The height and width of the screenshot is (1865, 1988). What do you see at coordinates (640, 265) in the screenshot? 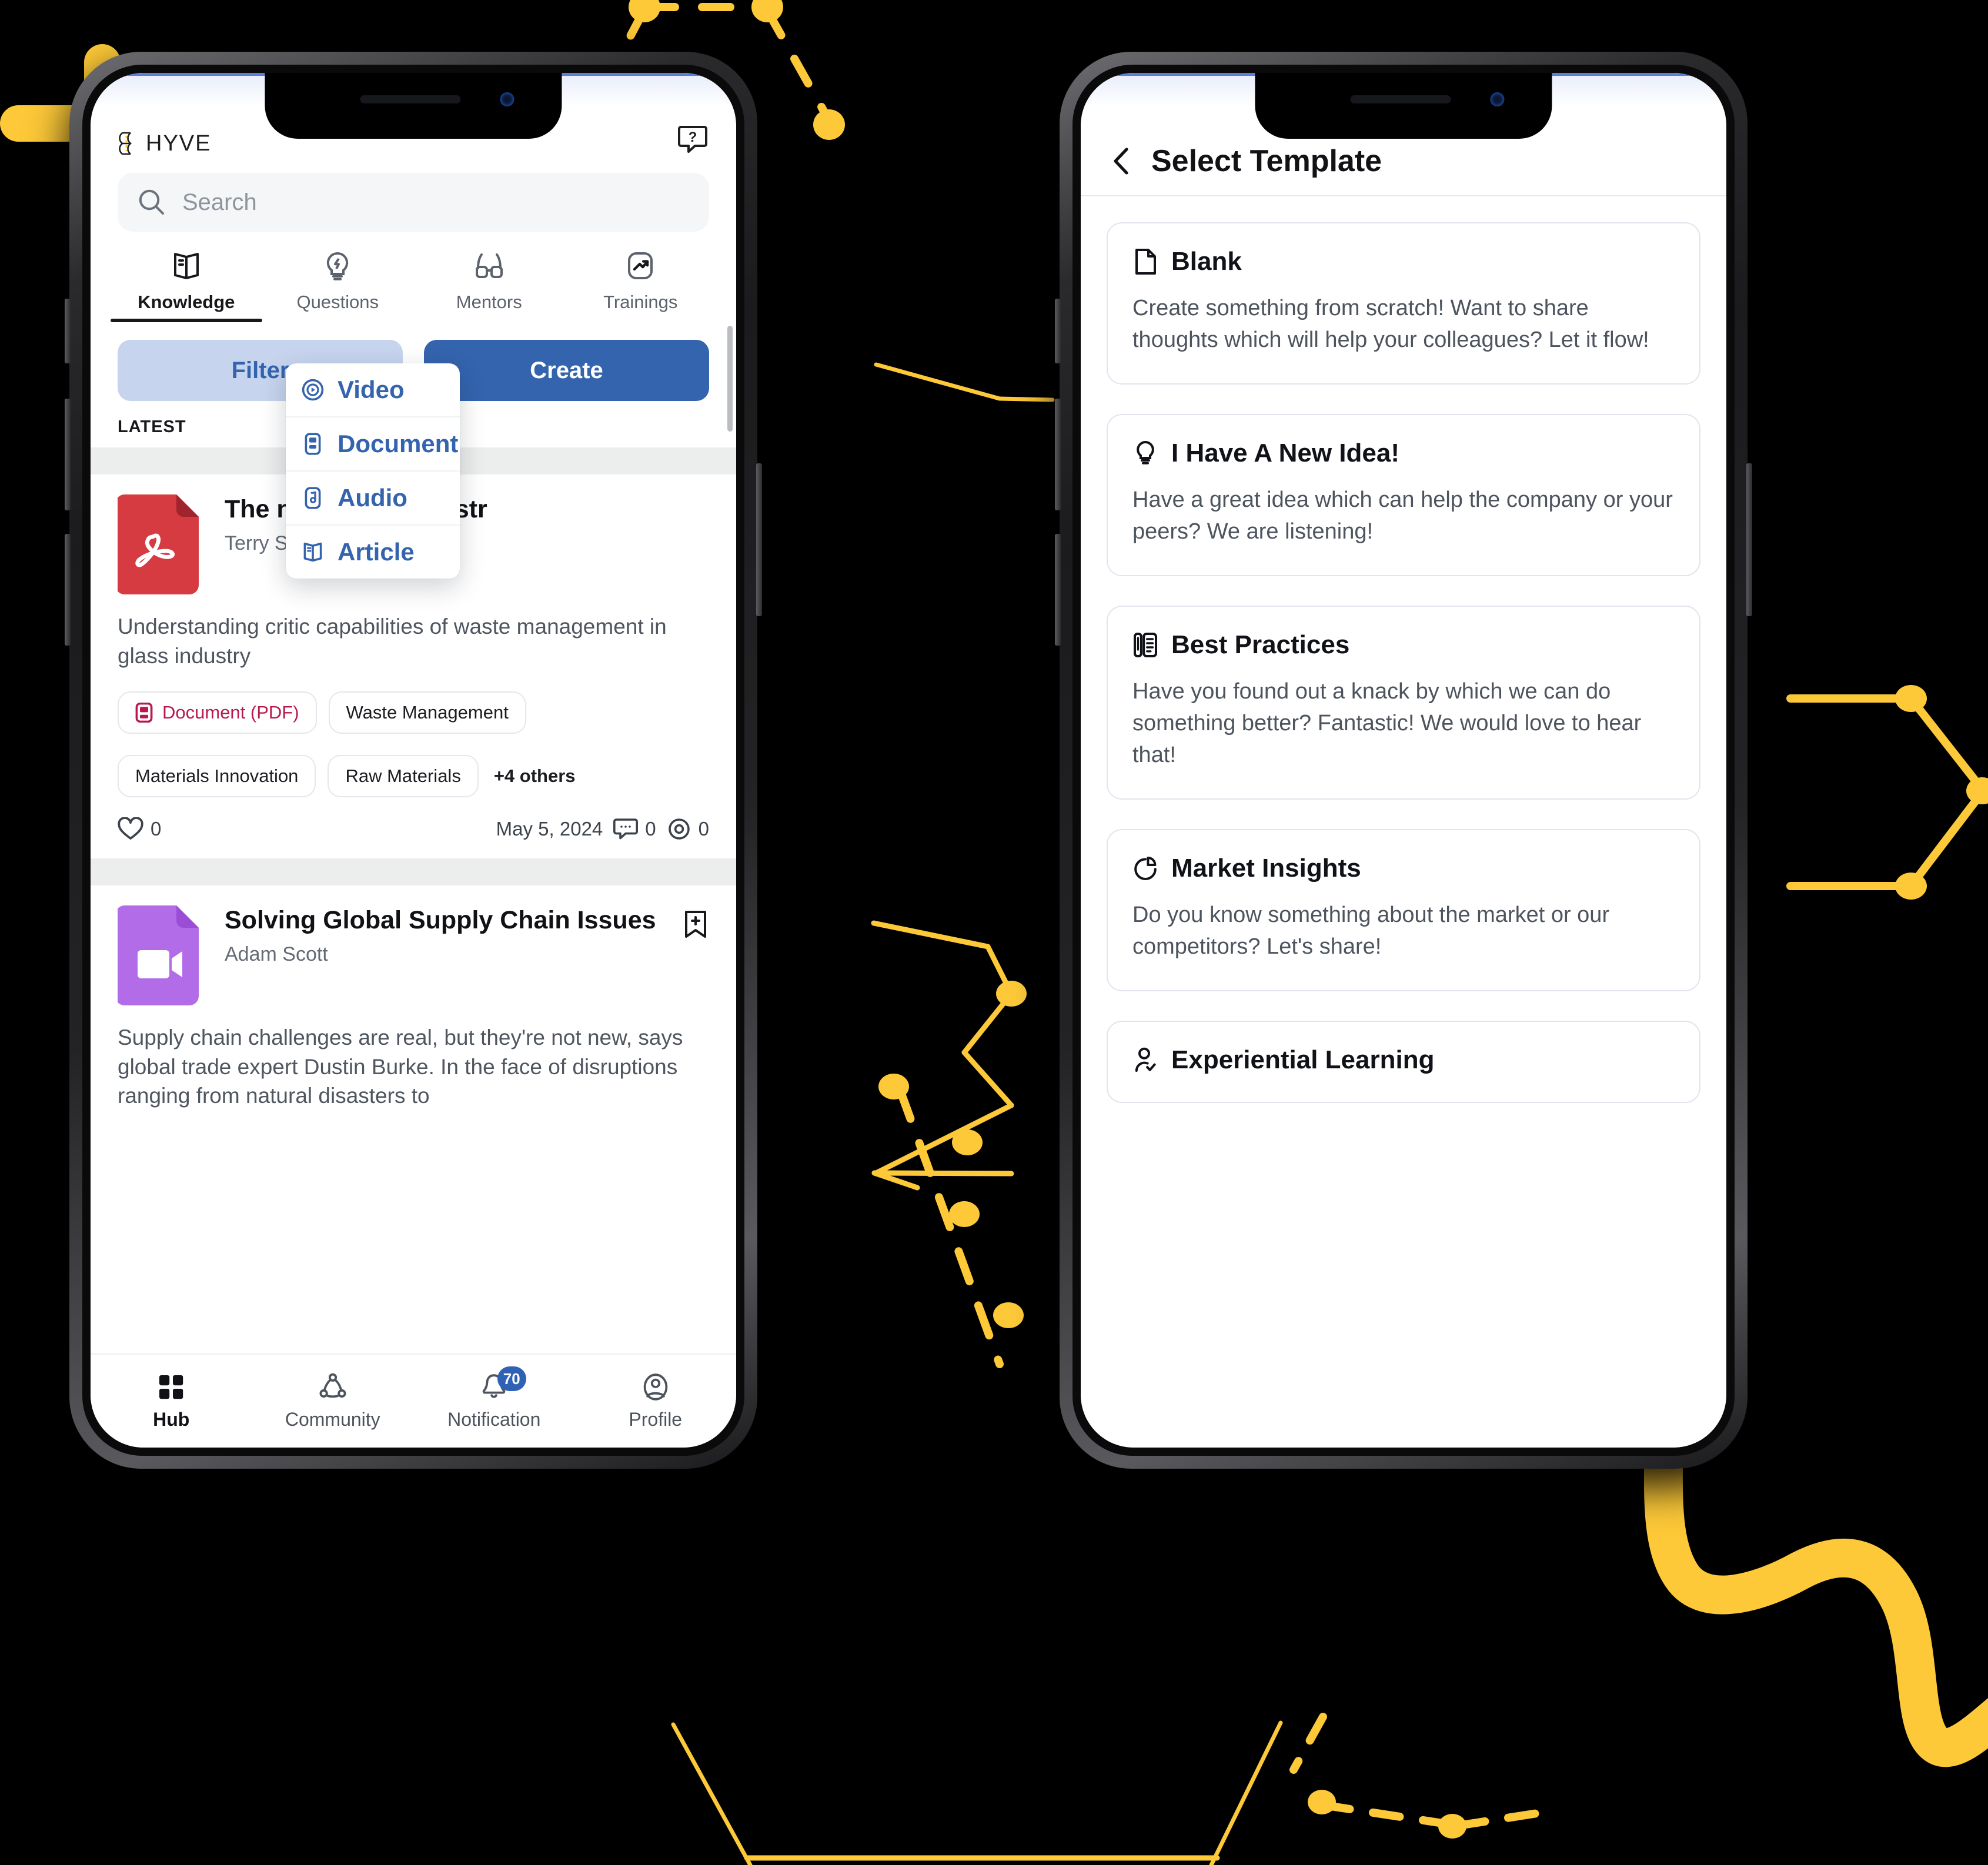
I see `trending-up-icon` at bounding box center [640, 265].